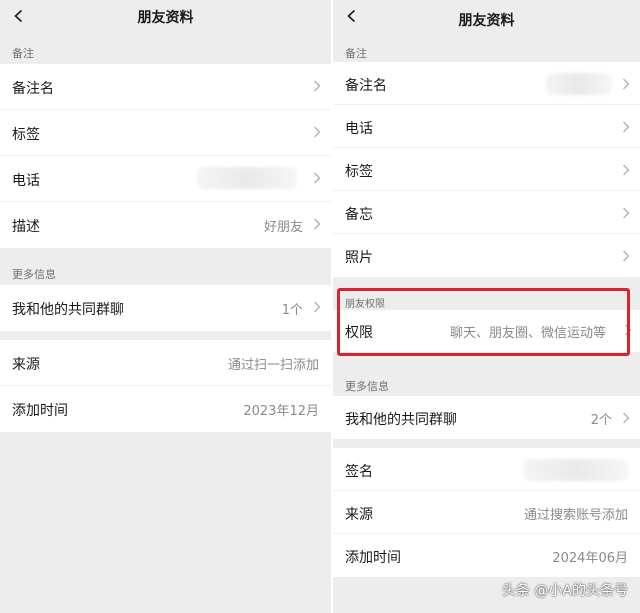 The image size is (640, 613). What do you see at coordinates (165, 363) in the screenshot?
I see `row-source: 来源 通过扫一扫添加` at bounding box center [165, 363].